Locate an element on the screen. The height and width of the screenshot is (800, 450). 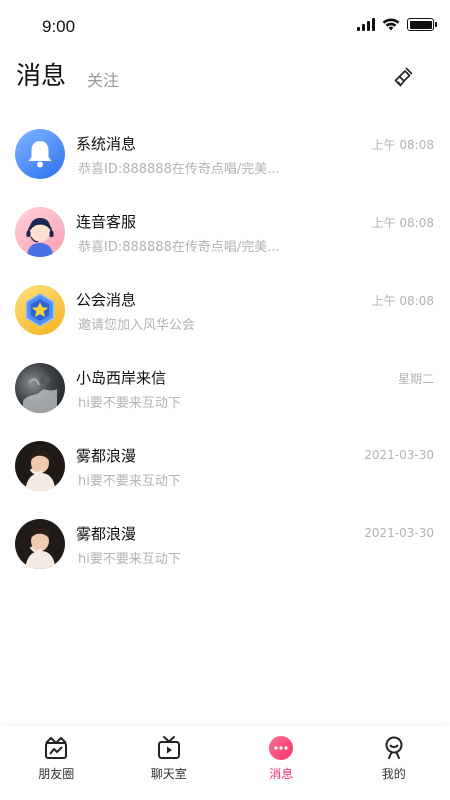
tab-label: 我的 is located at coordinates (393, 774).